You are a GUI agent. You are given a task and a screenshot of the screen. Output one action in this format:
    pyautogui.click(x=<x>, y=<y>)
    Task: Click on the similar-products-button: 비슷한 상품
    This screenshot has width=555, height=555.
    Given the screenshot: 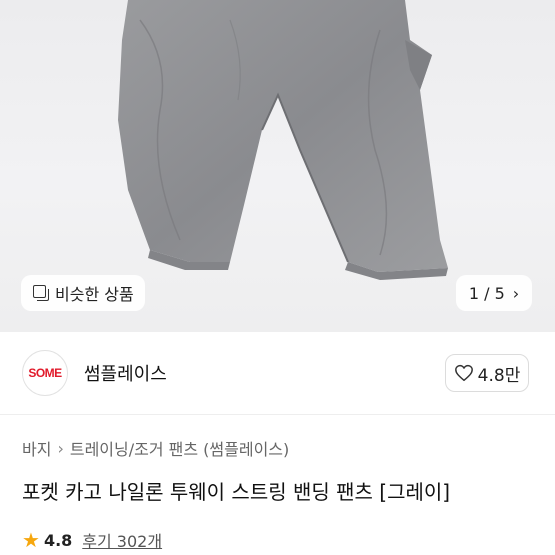 What is the action you would take?
    pyautogui.click(x=83, y=293)
    